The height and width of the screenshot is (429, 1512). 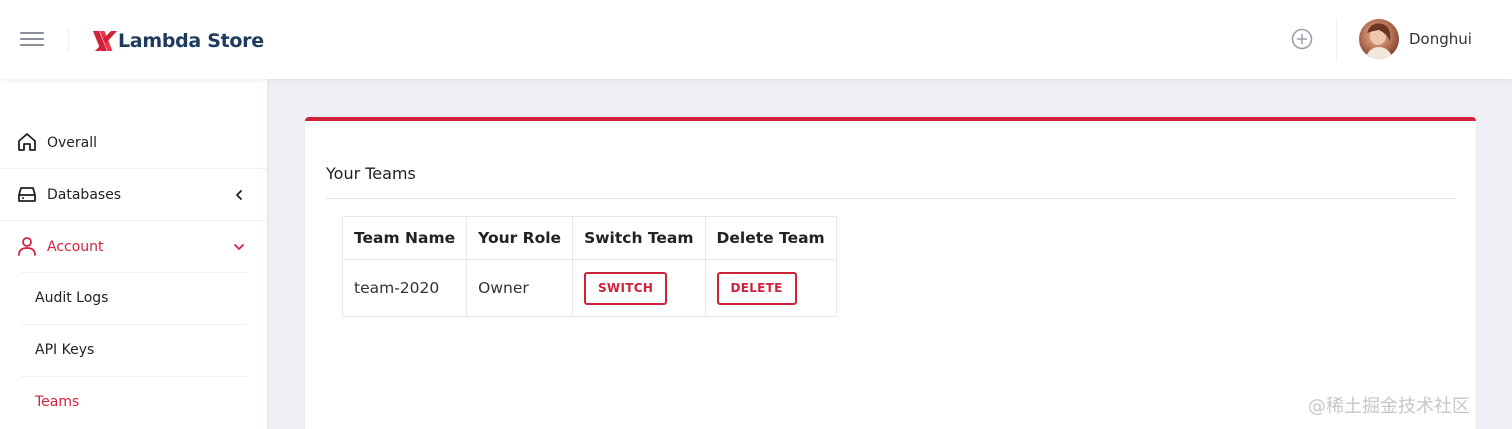 I want to click on sidebar-subitem-audit-logs: Audit Logs, so click(x=133, y=299).